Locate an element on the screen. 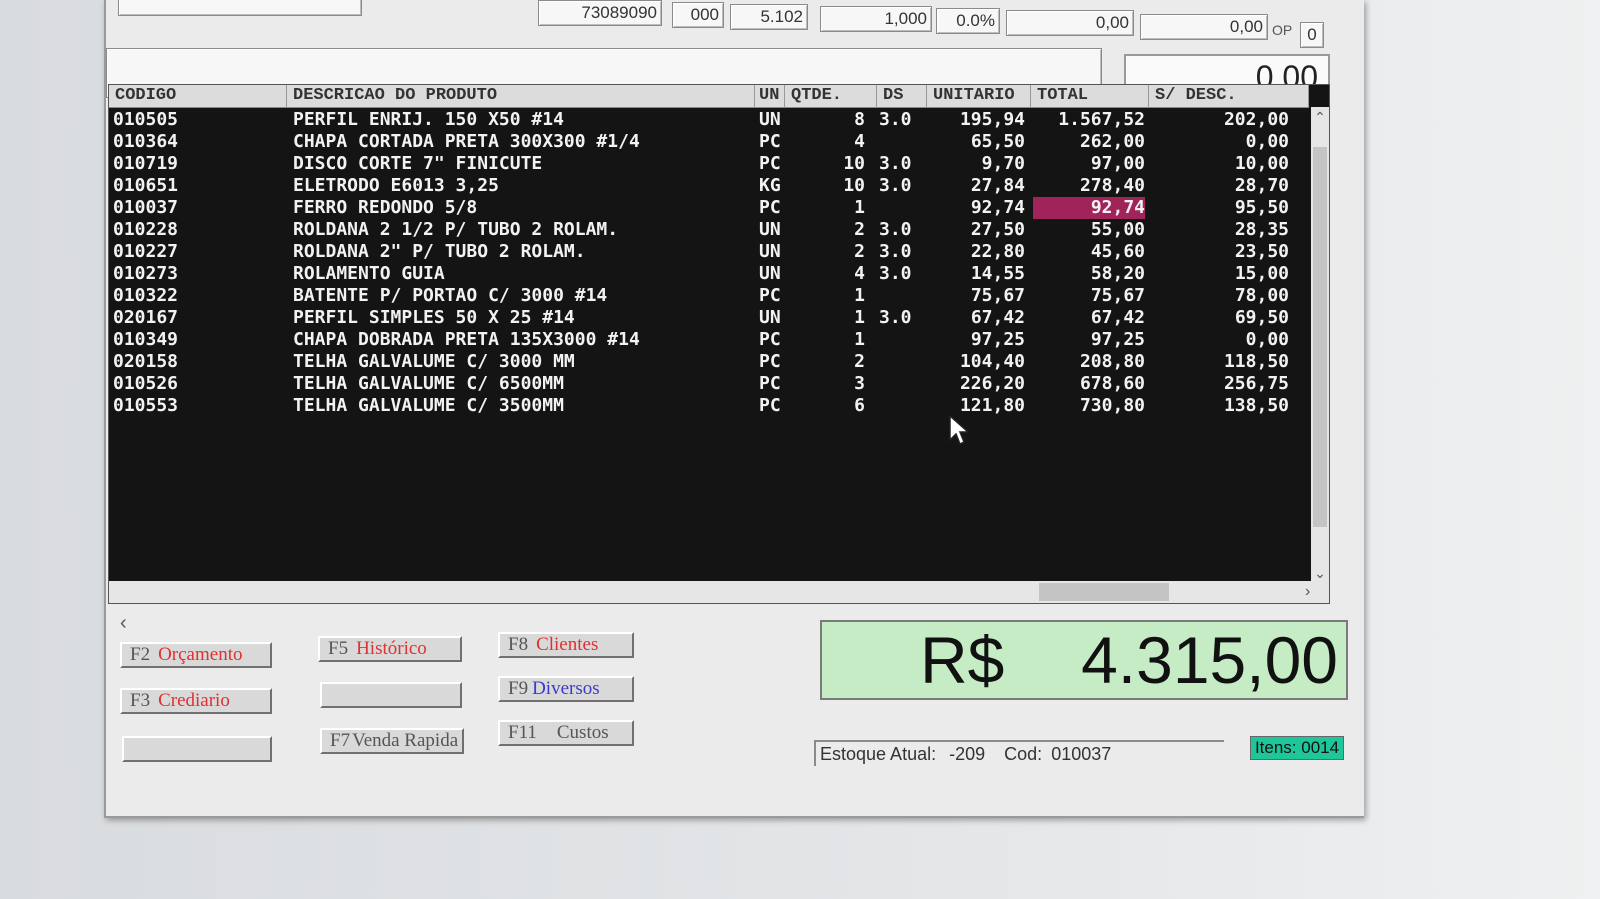 The height and width of the screenshot is (899, 1600). op-label: OP is located at coordinates (1282, 30).